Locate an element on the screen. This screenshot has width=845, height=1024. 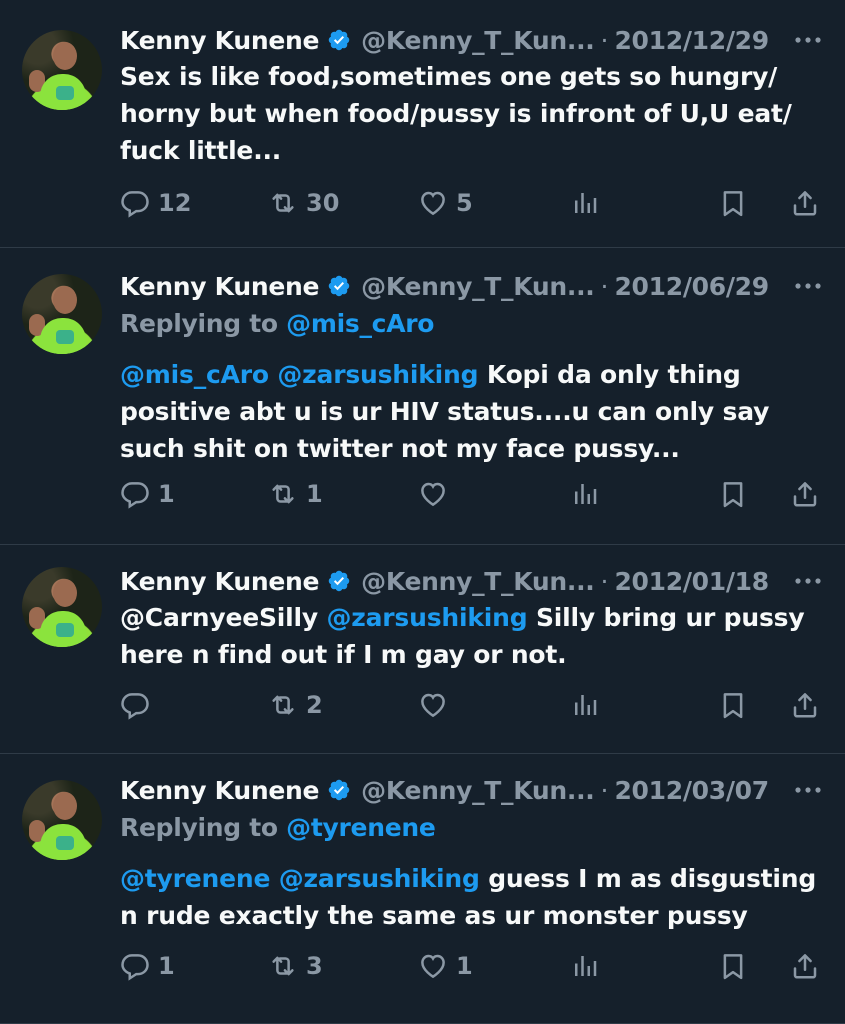
like-button: 5 is located at coordinates (445, 203).